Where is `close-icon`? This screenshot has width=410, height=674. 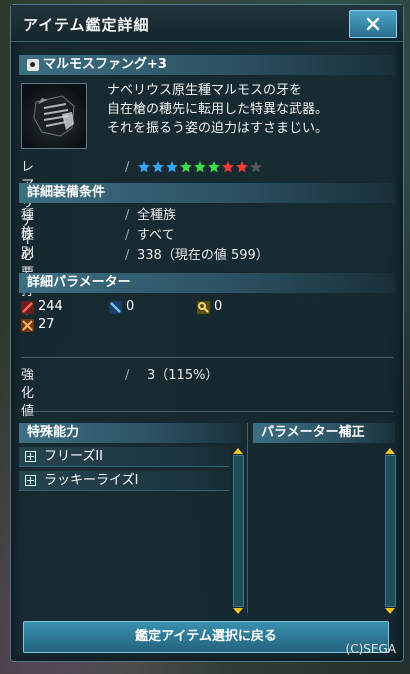 close-icon is located at coordinates (373, 24).